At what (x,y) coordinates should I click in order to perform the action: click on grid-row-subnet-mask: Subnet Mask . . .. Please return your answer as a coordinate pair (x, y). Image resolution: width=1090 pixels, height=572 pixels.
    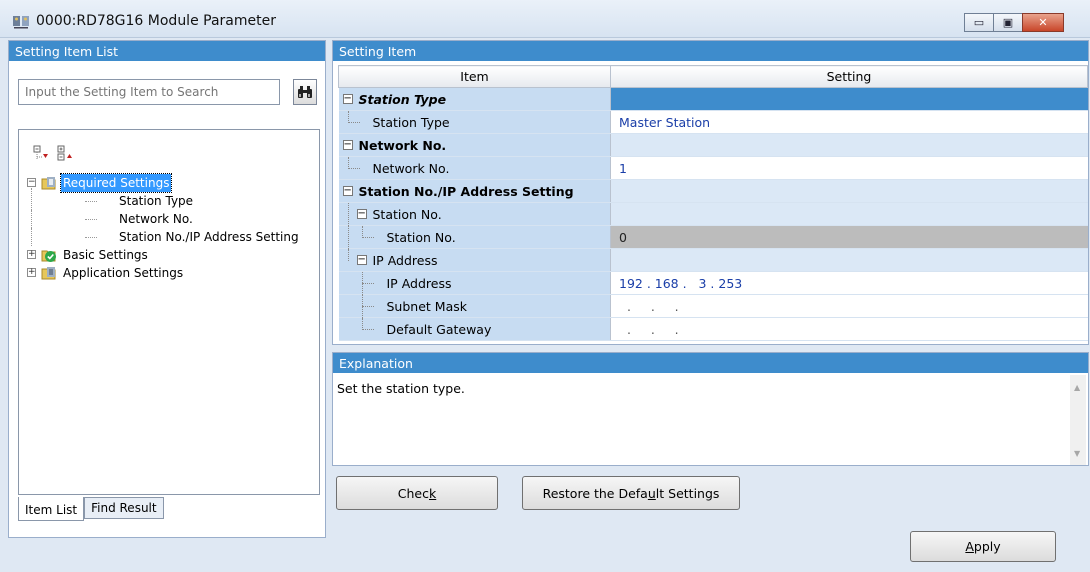
    Looking at the image, I should click on (713, 306).